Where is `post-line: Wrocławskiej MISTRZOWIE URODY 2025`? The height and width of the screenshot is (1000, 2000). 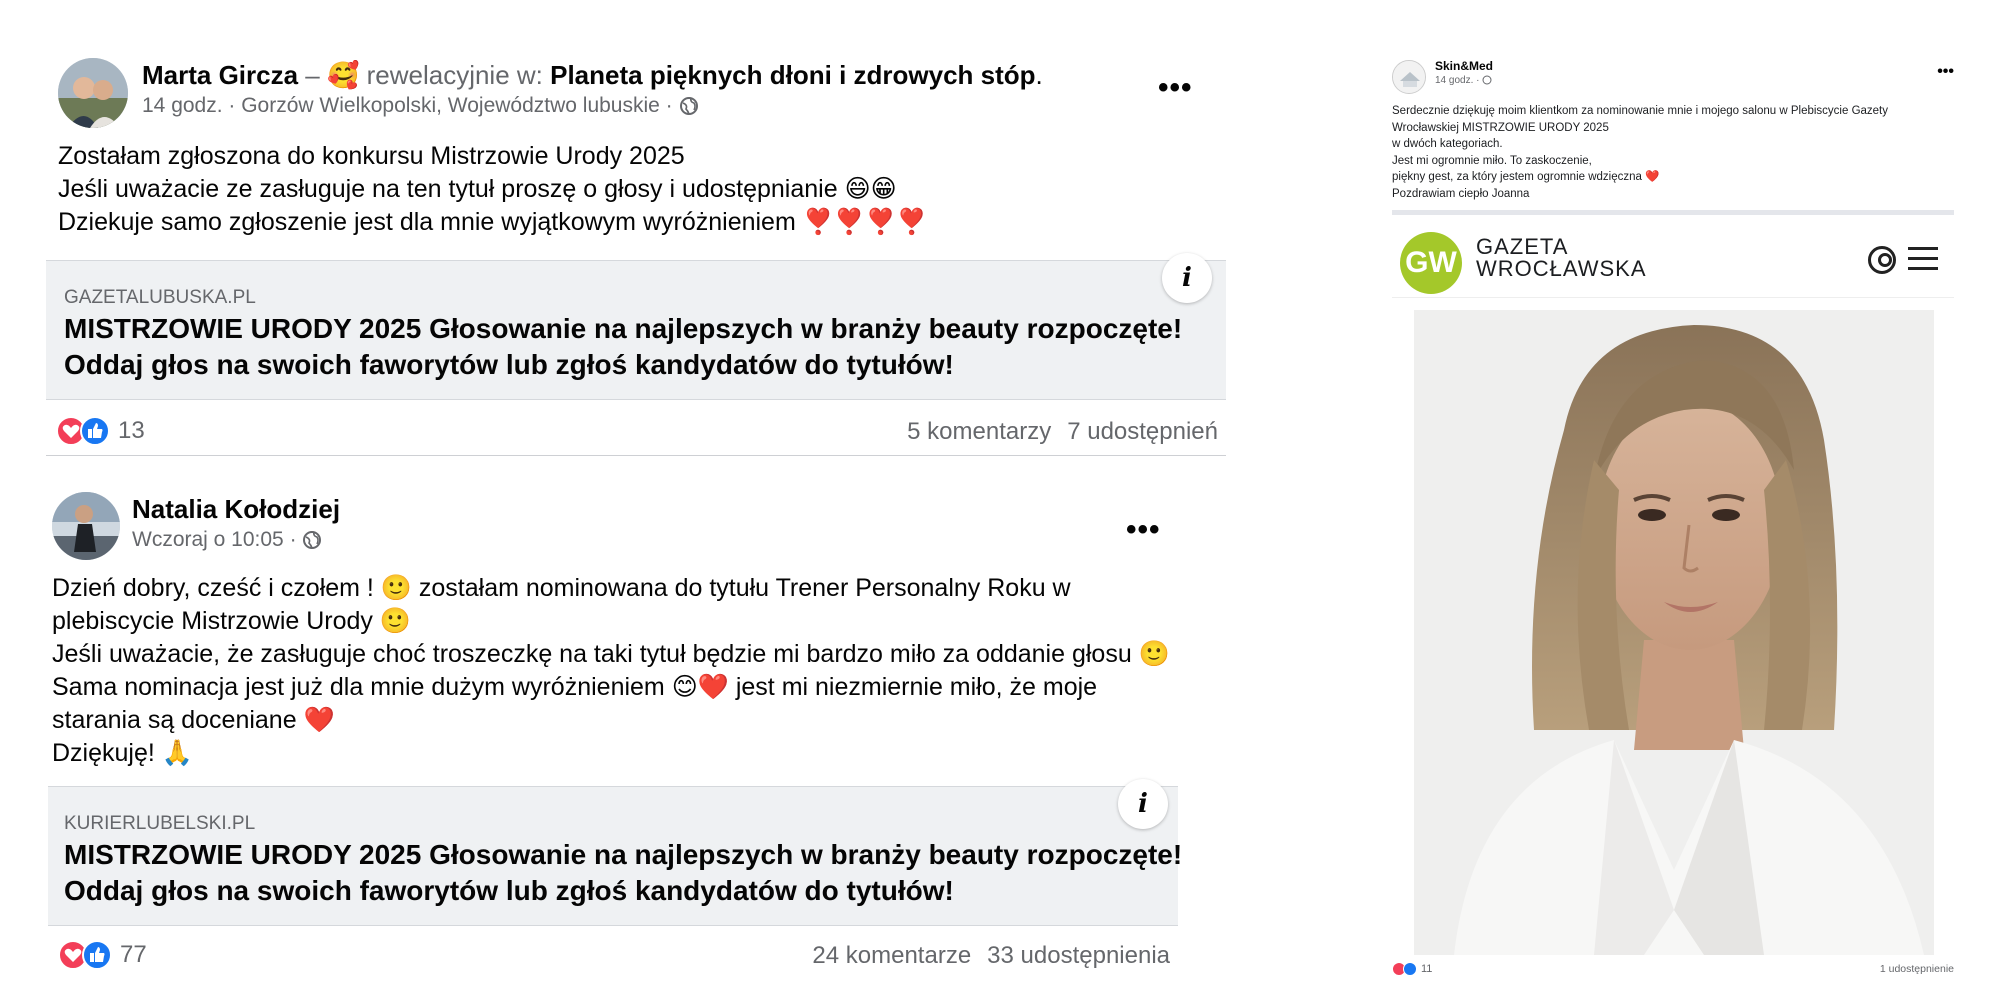 post-line: Wrocławskiej MISTRZOWIE URODY 2025 is located at coordinates (1500, 127).